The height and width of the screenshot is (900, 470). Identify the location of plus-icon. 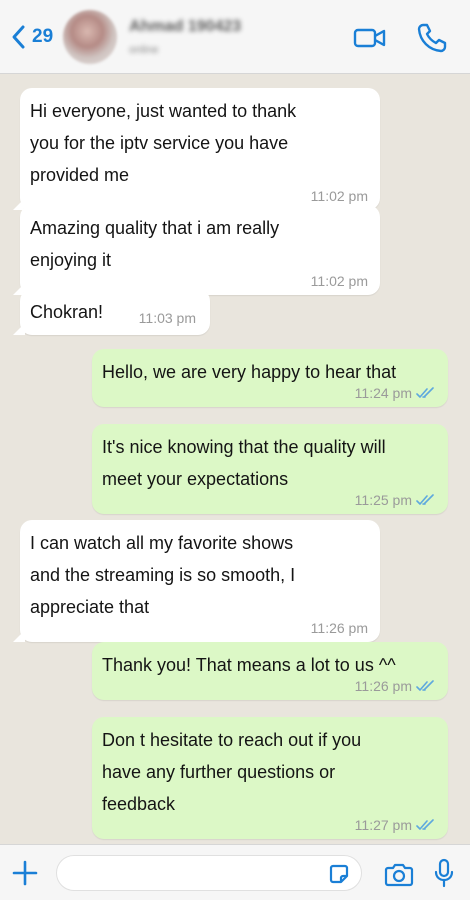
(25, 873).